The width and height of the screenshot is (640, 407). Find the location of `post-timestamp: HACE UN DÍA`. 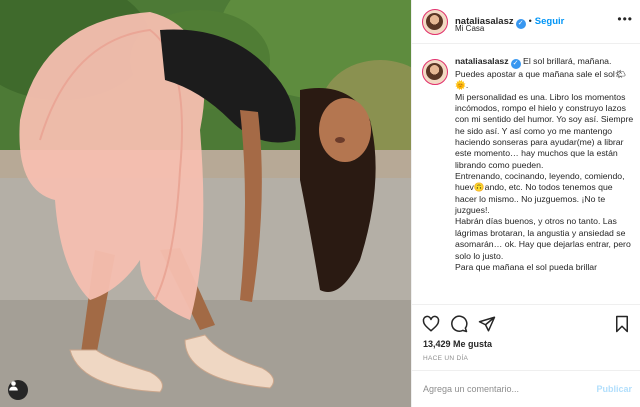

post-timestamp: HACE UN DÍA is located at coordinates (445, 358).